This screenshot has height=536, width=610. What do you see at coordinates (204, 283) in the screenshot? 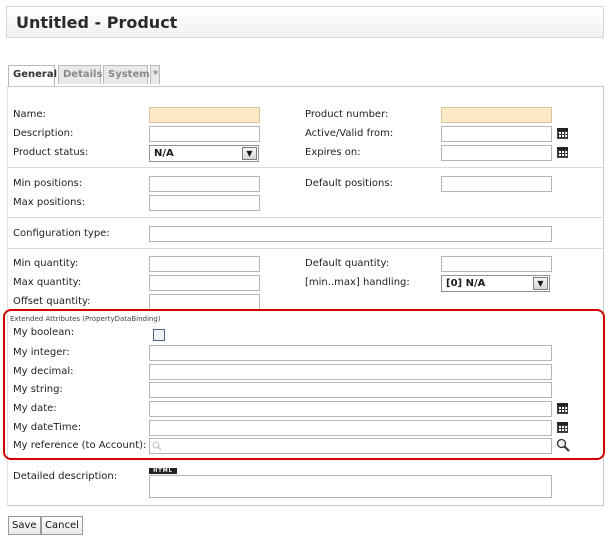
I see `max-quantity-input` at bounding box center [204, 283].